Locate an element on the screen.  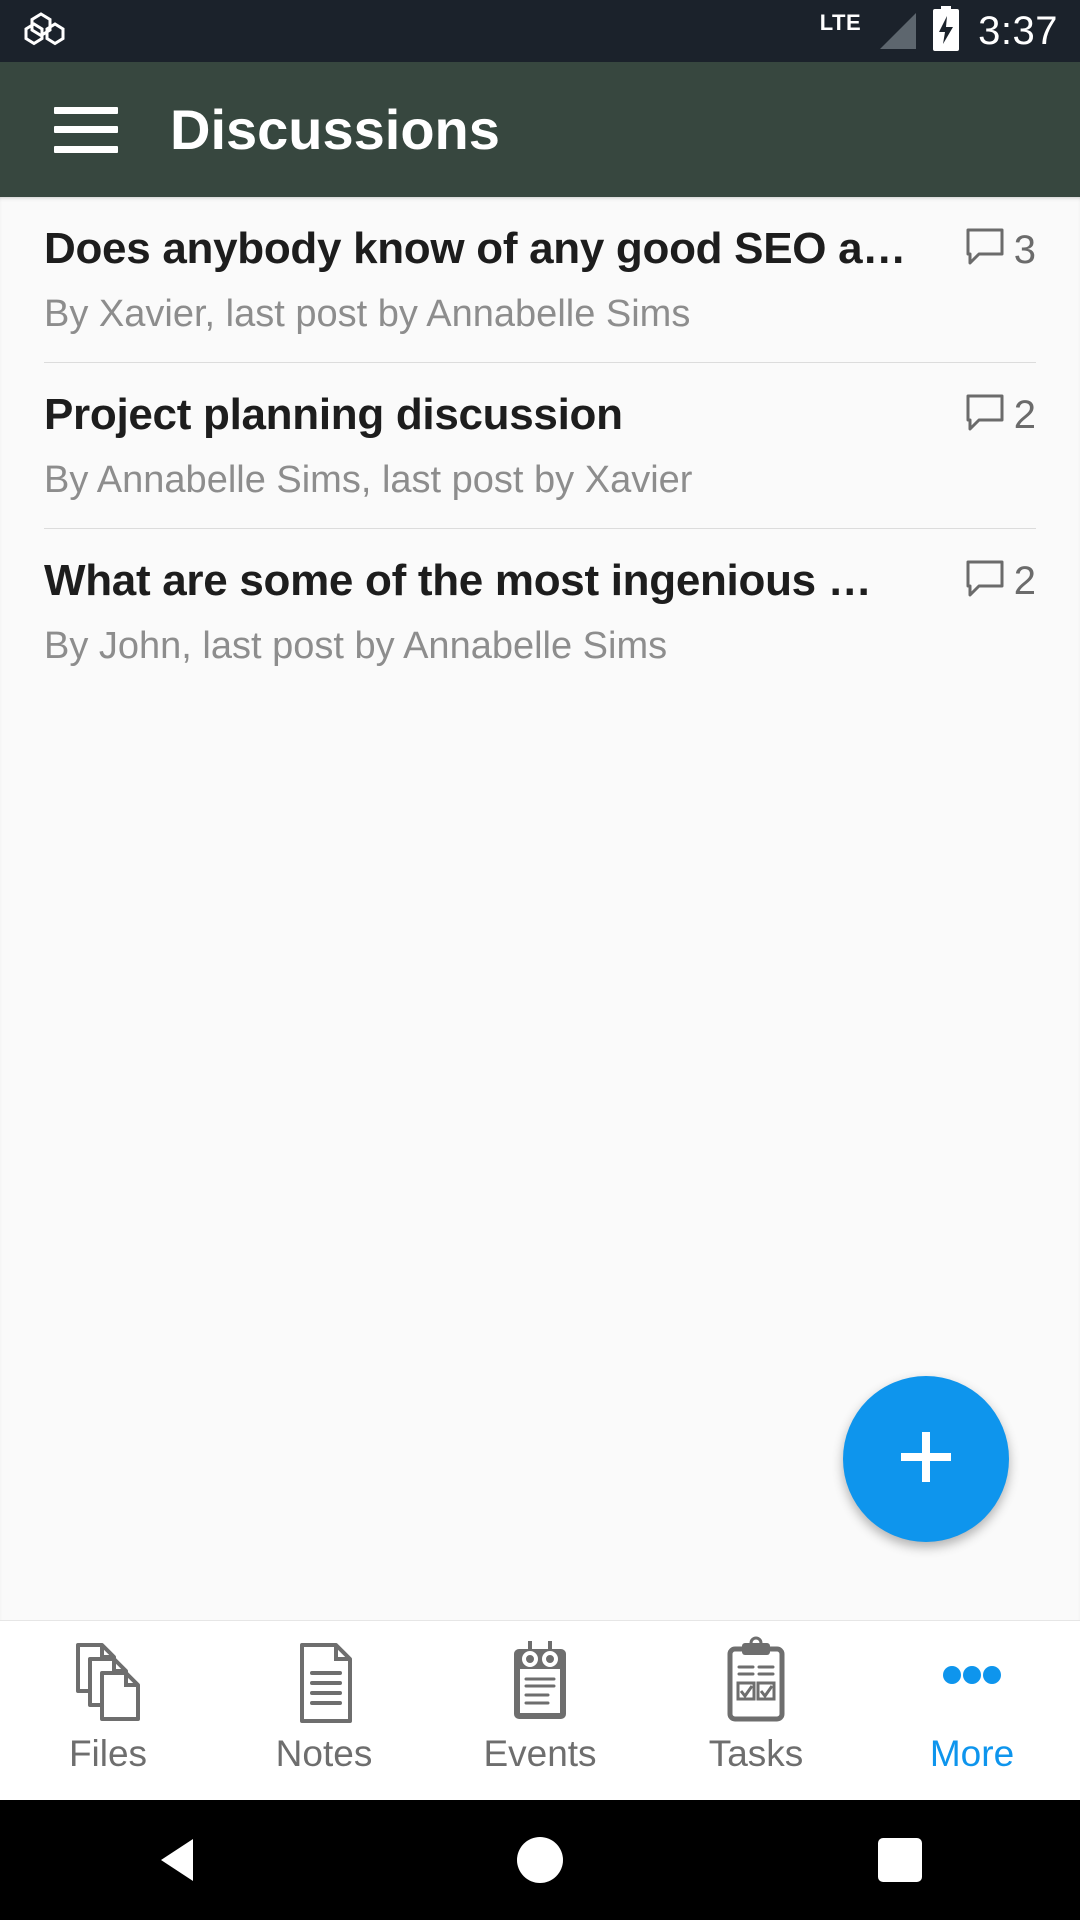
list-item-header: What are some of the most ingenious … 2 is located at coordinates (540, 568).